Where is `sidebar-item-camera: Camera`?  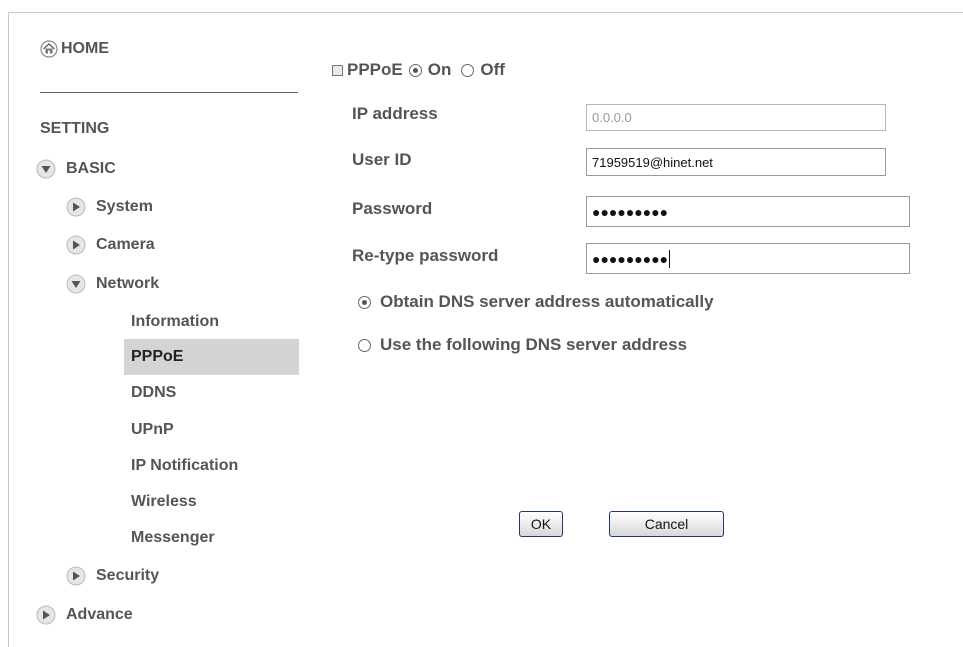 sidebar-item-camera: Camera is located at coordinates (110, 245).